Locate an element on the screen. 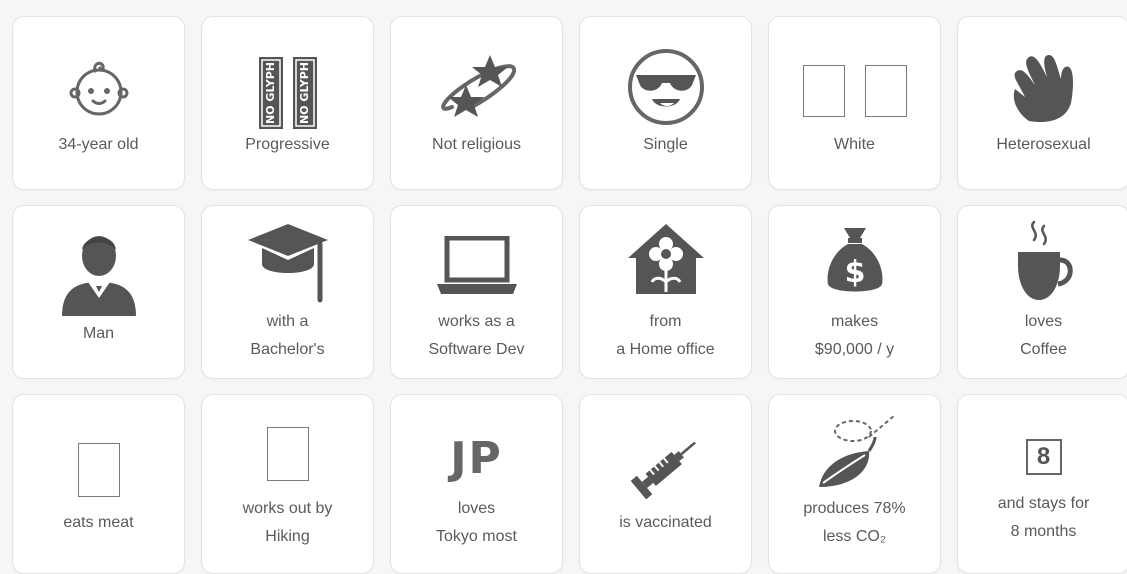 The width and height of the screenshot is (1127, 574). card-label-line1: and stays for is located at coordinates (1043, 503).